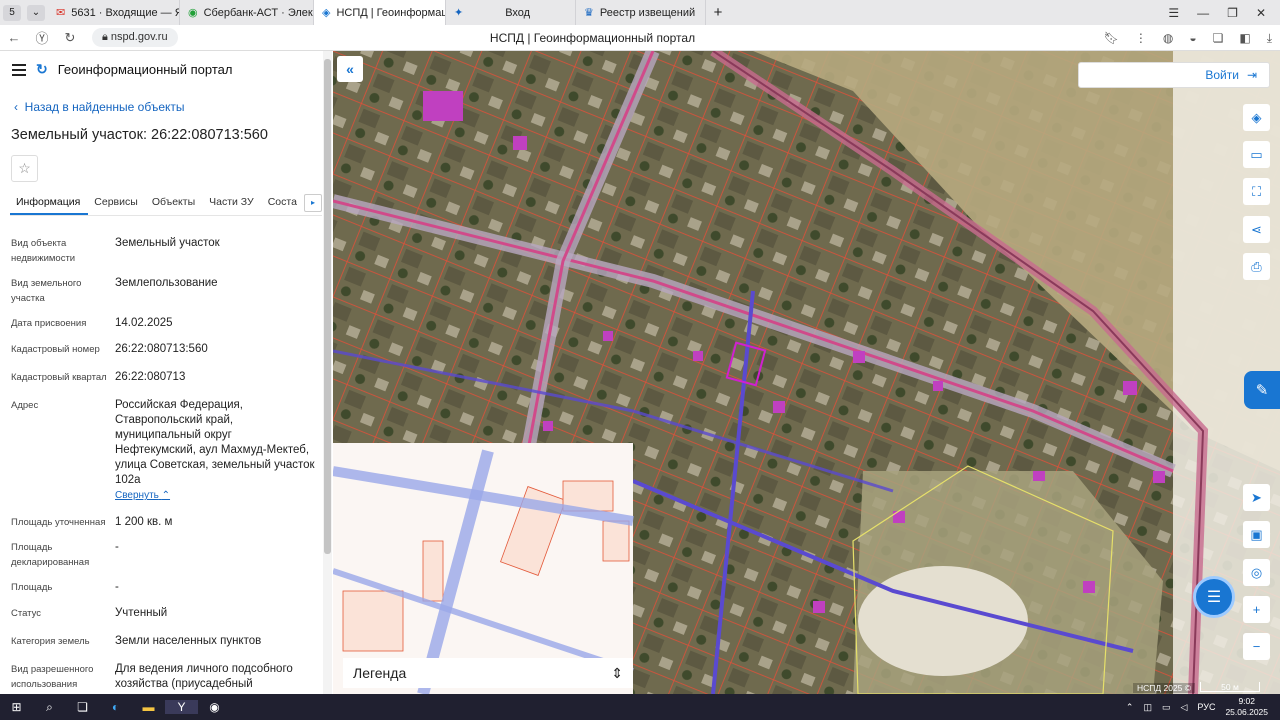  Describe the element at coordinates (1168, 38) in the screenshot. I see `extension-icon: ◍` at that location.